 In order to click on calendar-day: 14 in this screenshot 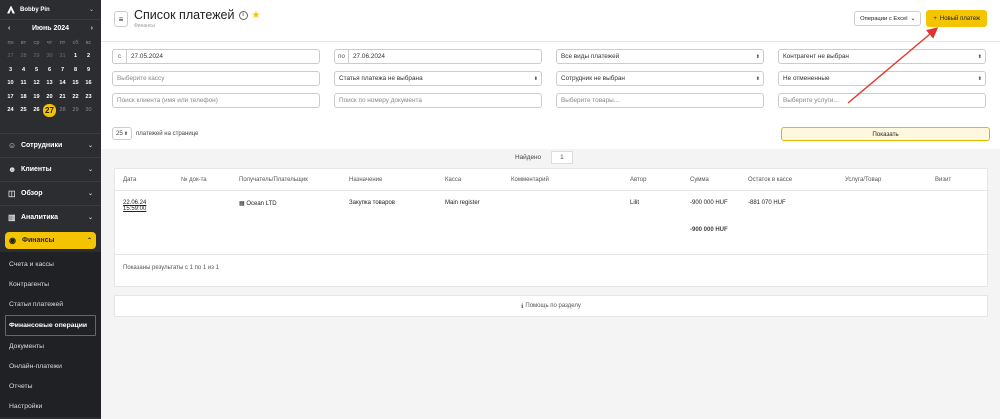, I will do `click(62, 84)`.